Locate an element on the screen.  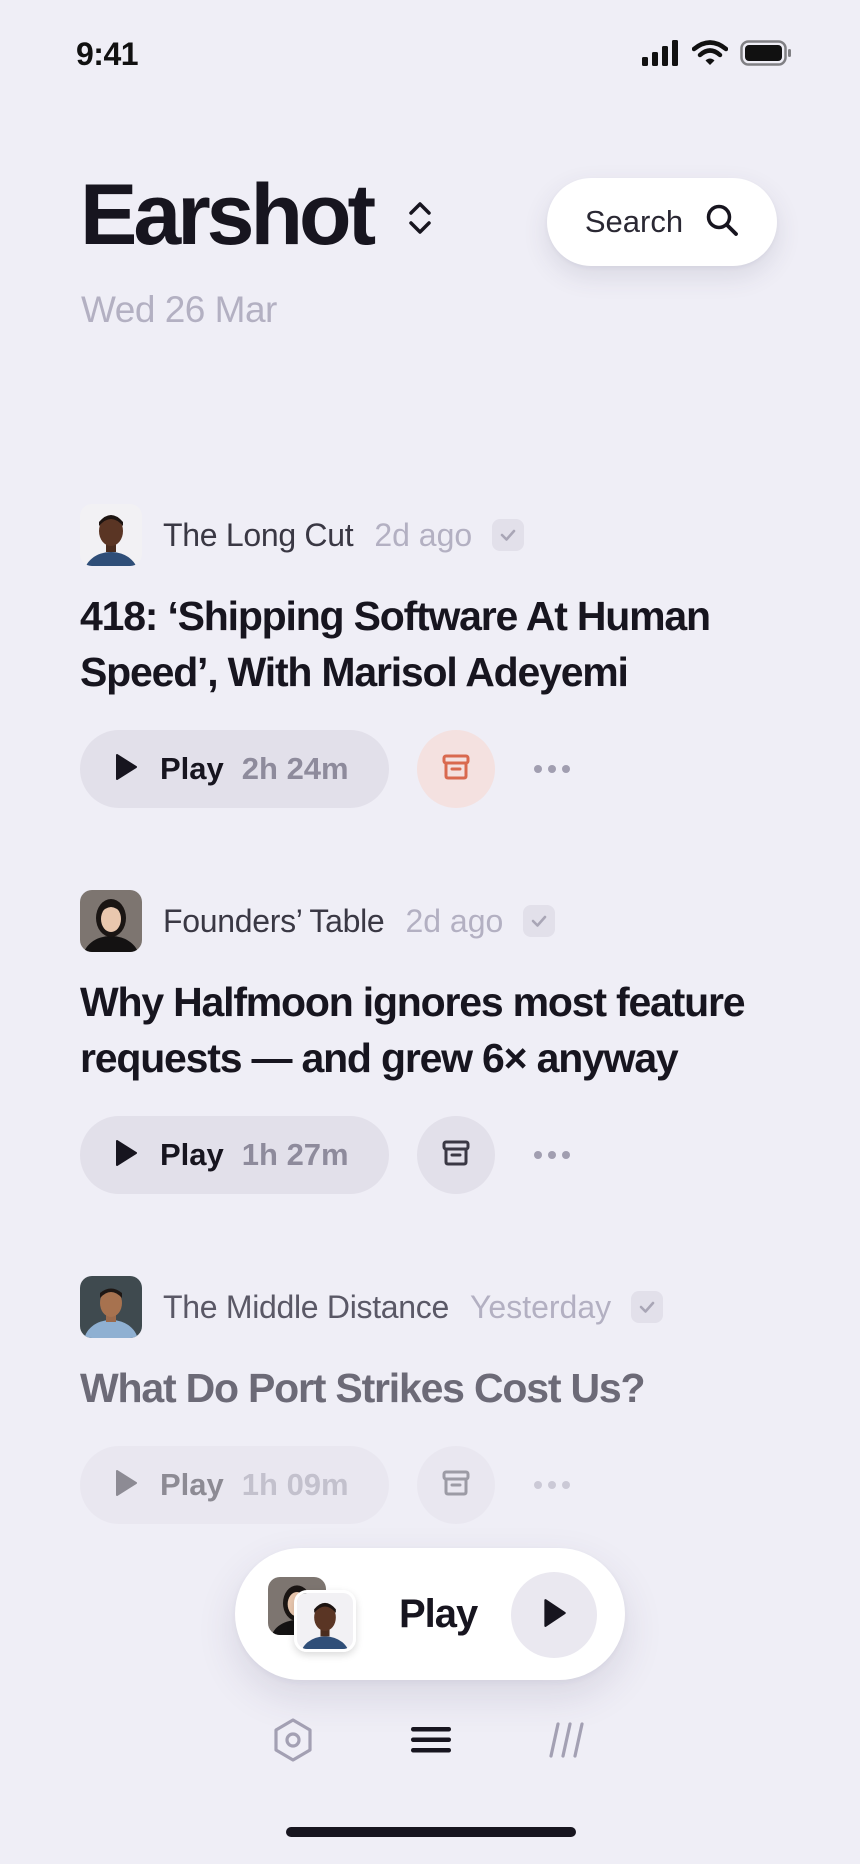
app-title: Earshot is located at coordinates (228, 215).